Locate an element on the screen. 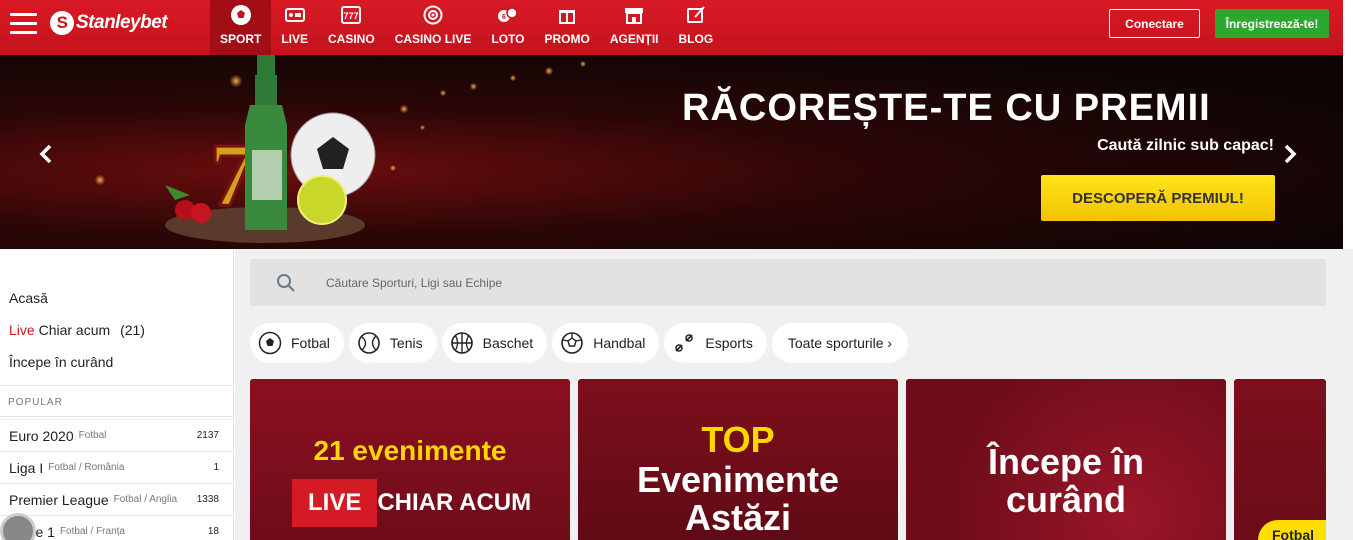 Image resolution: width=1353 pixels, height=540 pixels. chip-label: Toate sporturile › is located at coordinates (840, 343).